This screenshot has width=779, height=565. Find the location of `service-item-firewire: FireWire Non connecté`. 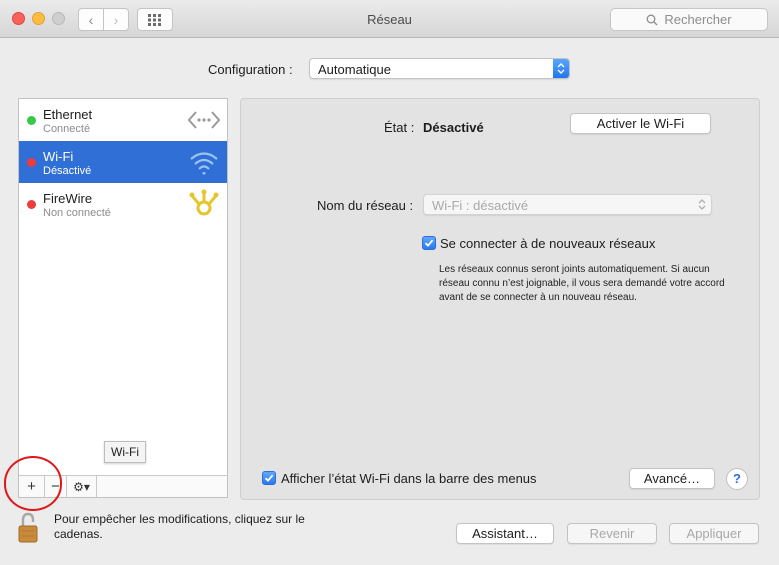

service-item-firewire: FireWire Non connecté is located at coordinates (123, 204).